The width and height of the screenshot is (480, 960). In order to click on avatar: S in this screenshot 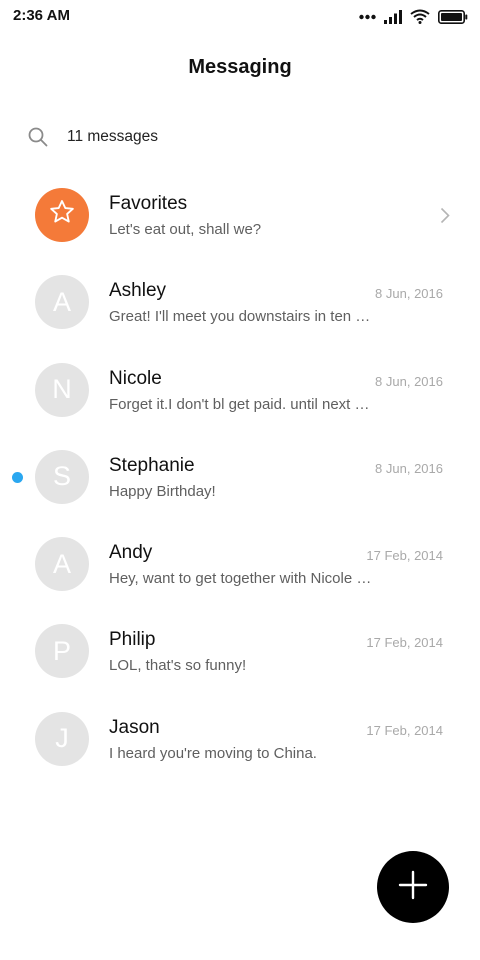, I will do `click(62, 476)`.